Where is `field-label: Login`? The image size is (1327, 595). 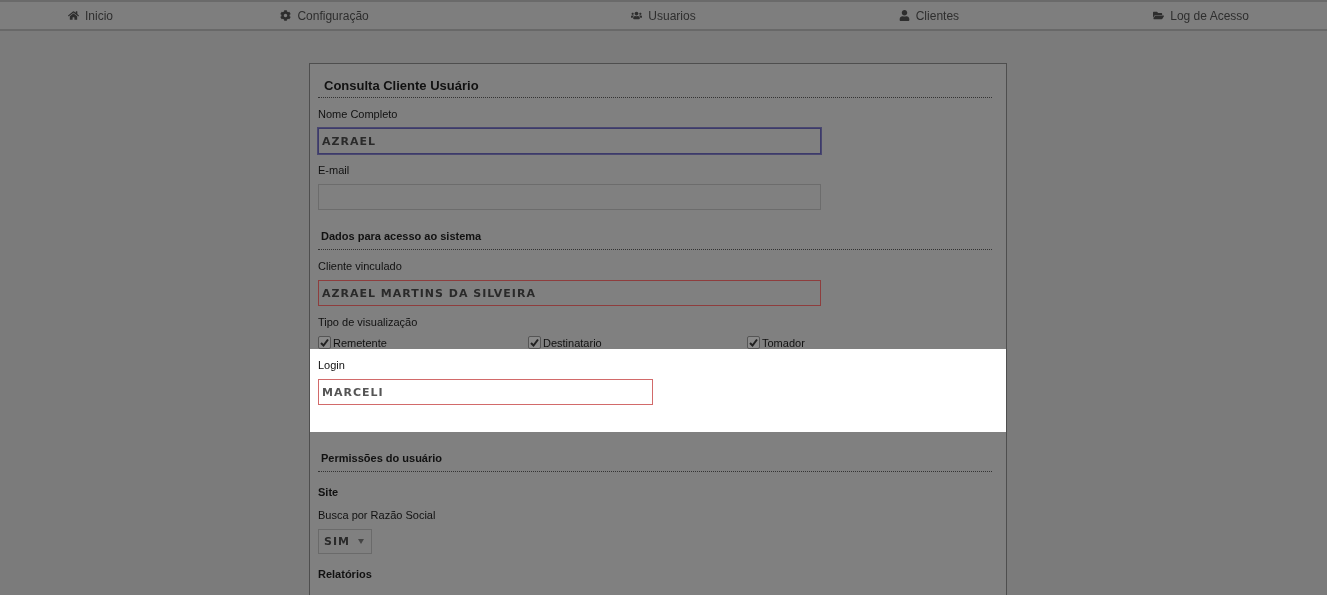
field-label: Login is located at coordinates (331, 365).